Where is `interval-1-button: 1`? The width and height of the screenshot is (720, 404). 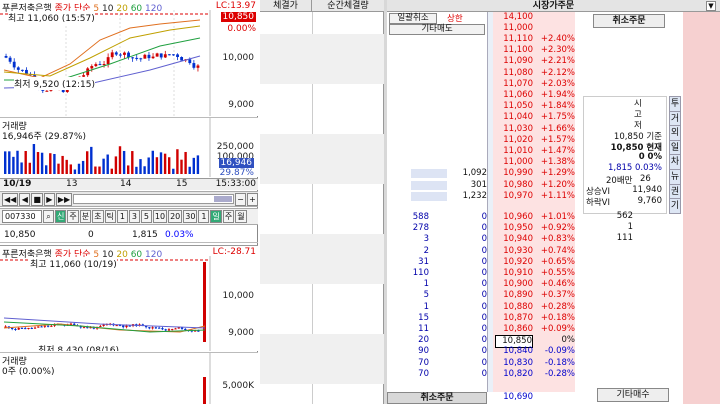 interval-1-button: 1 is located at coordinates (122, 216).